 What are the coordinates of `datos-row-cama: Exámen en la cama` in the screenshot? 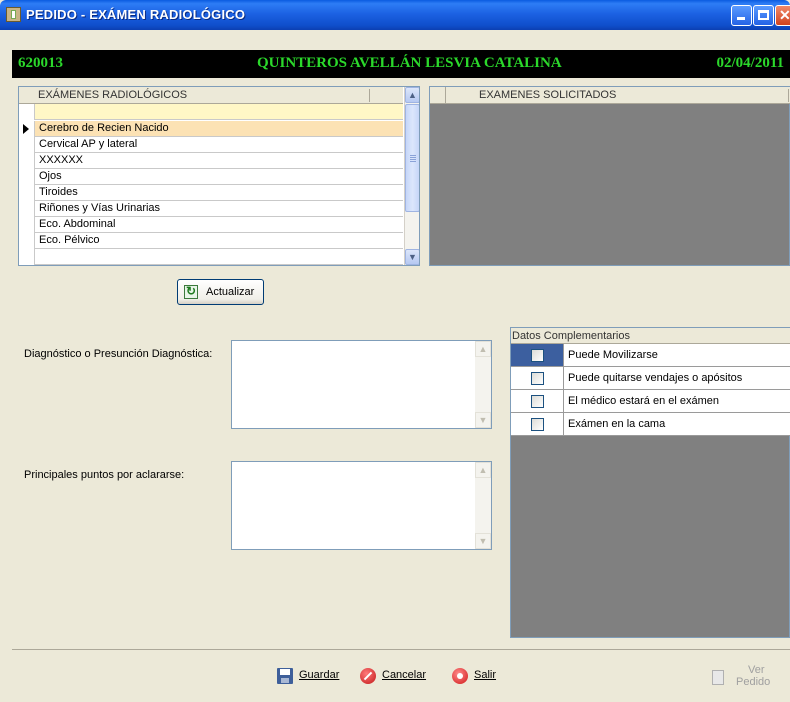 It's located at (650, 424).